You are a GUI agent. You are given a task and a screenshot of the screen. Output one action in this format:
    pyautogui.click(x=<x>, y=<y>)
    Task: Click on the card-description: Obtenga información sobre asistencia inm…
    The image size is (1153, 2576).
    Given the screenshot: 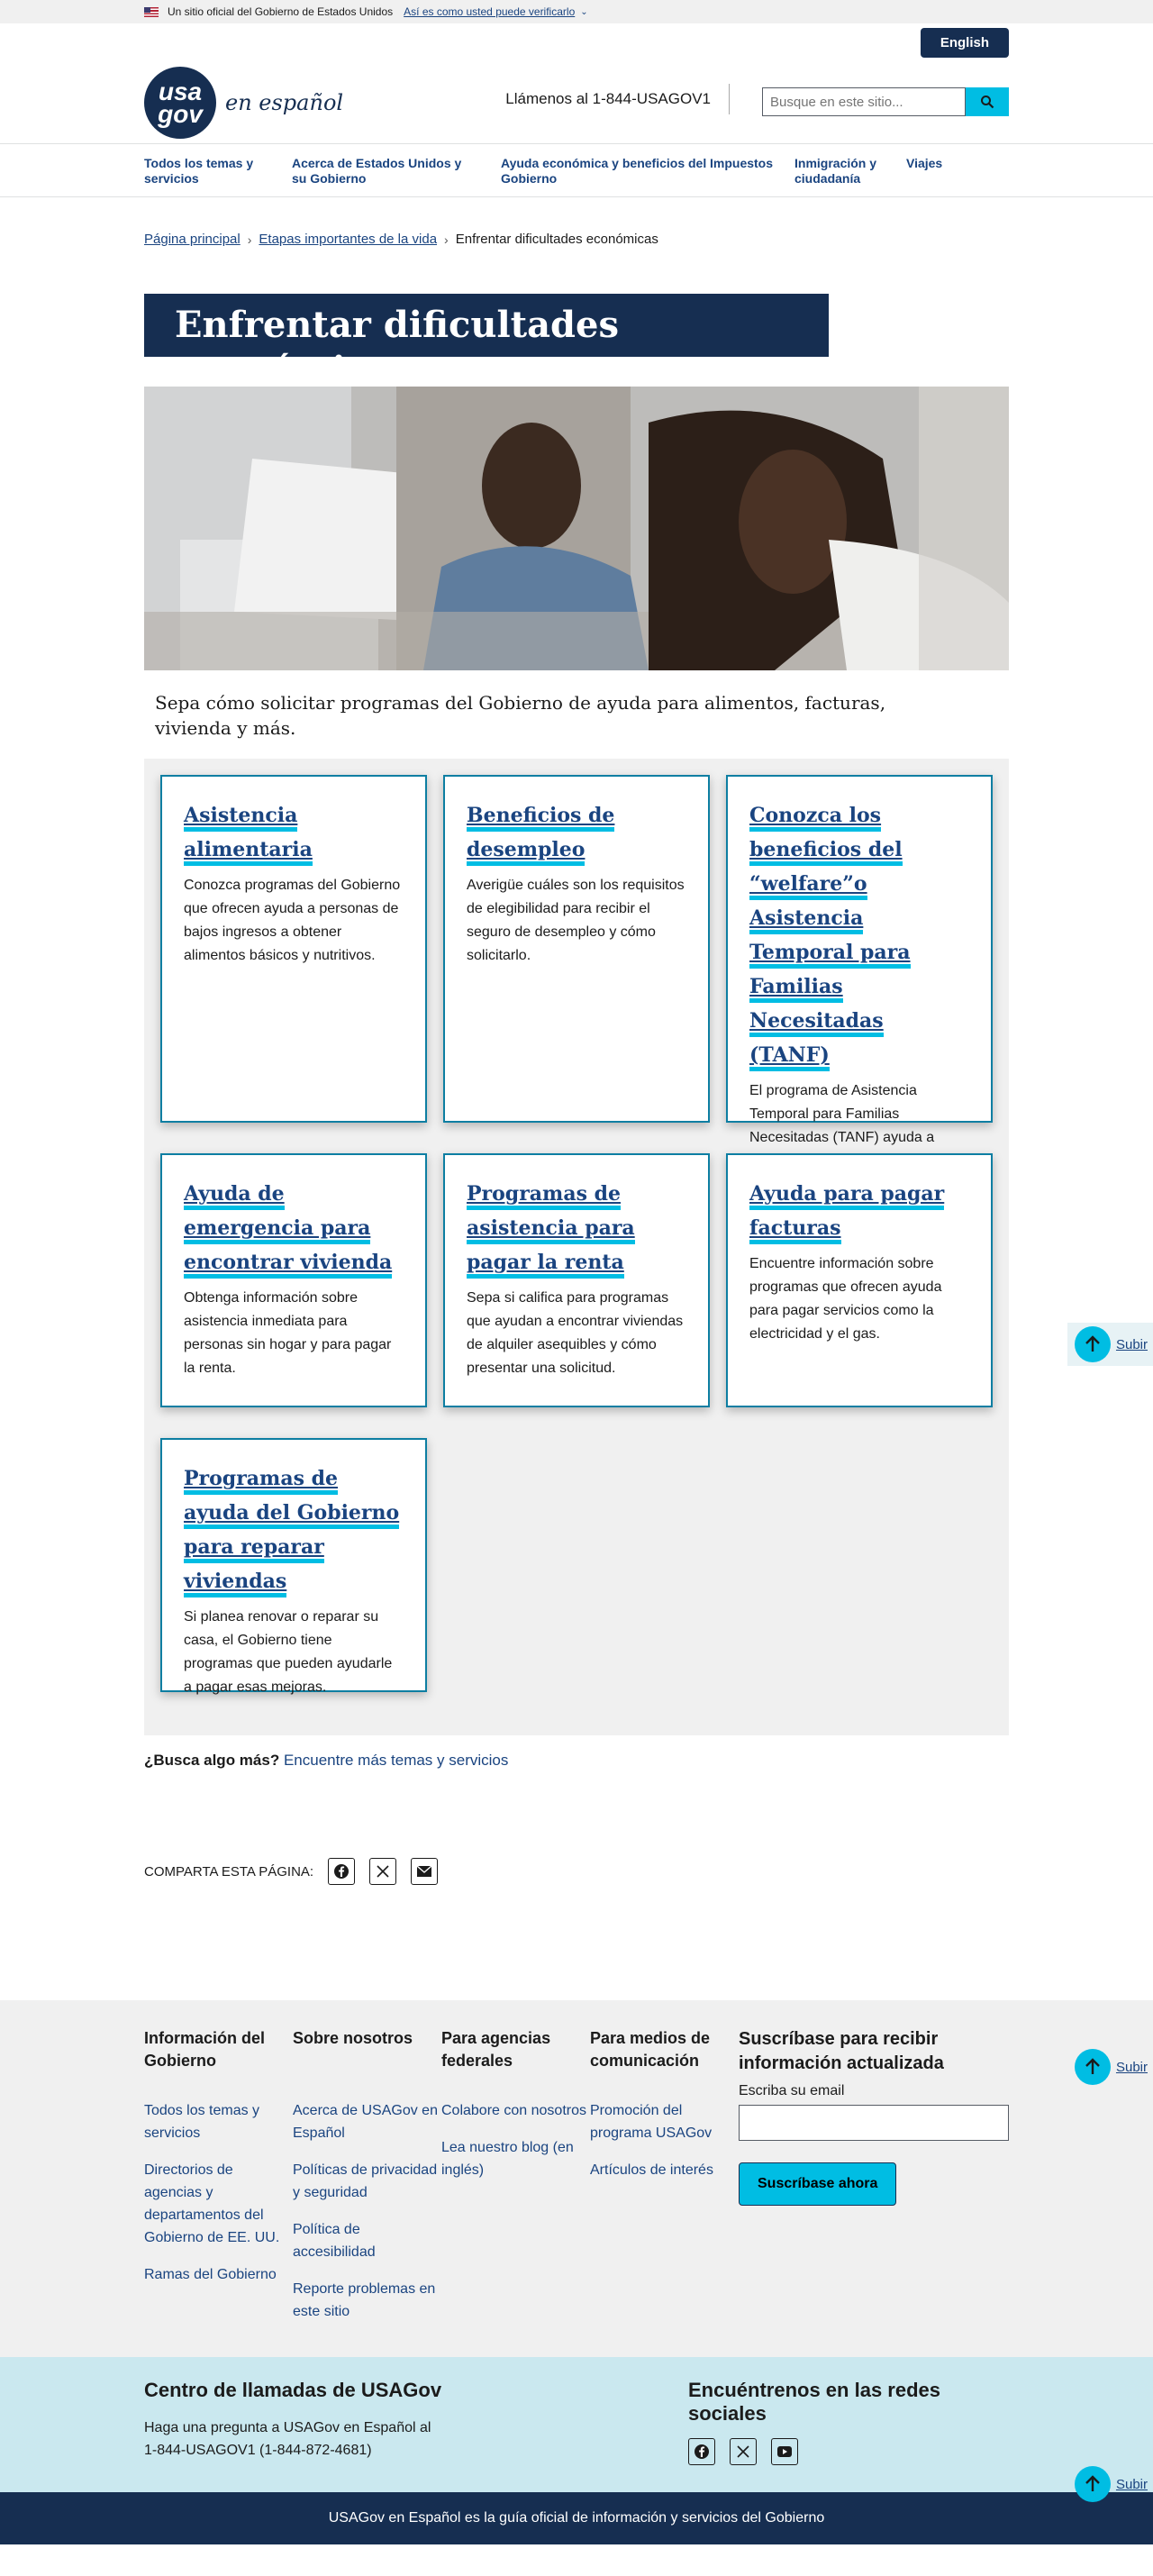 What is the action you would take?
    pyautogui.click(x=288, y=1333)
    